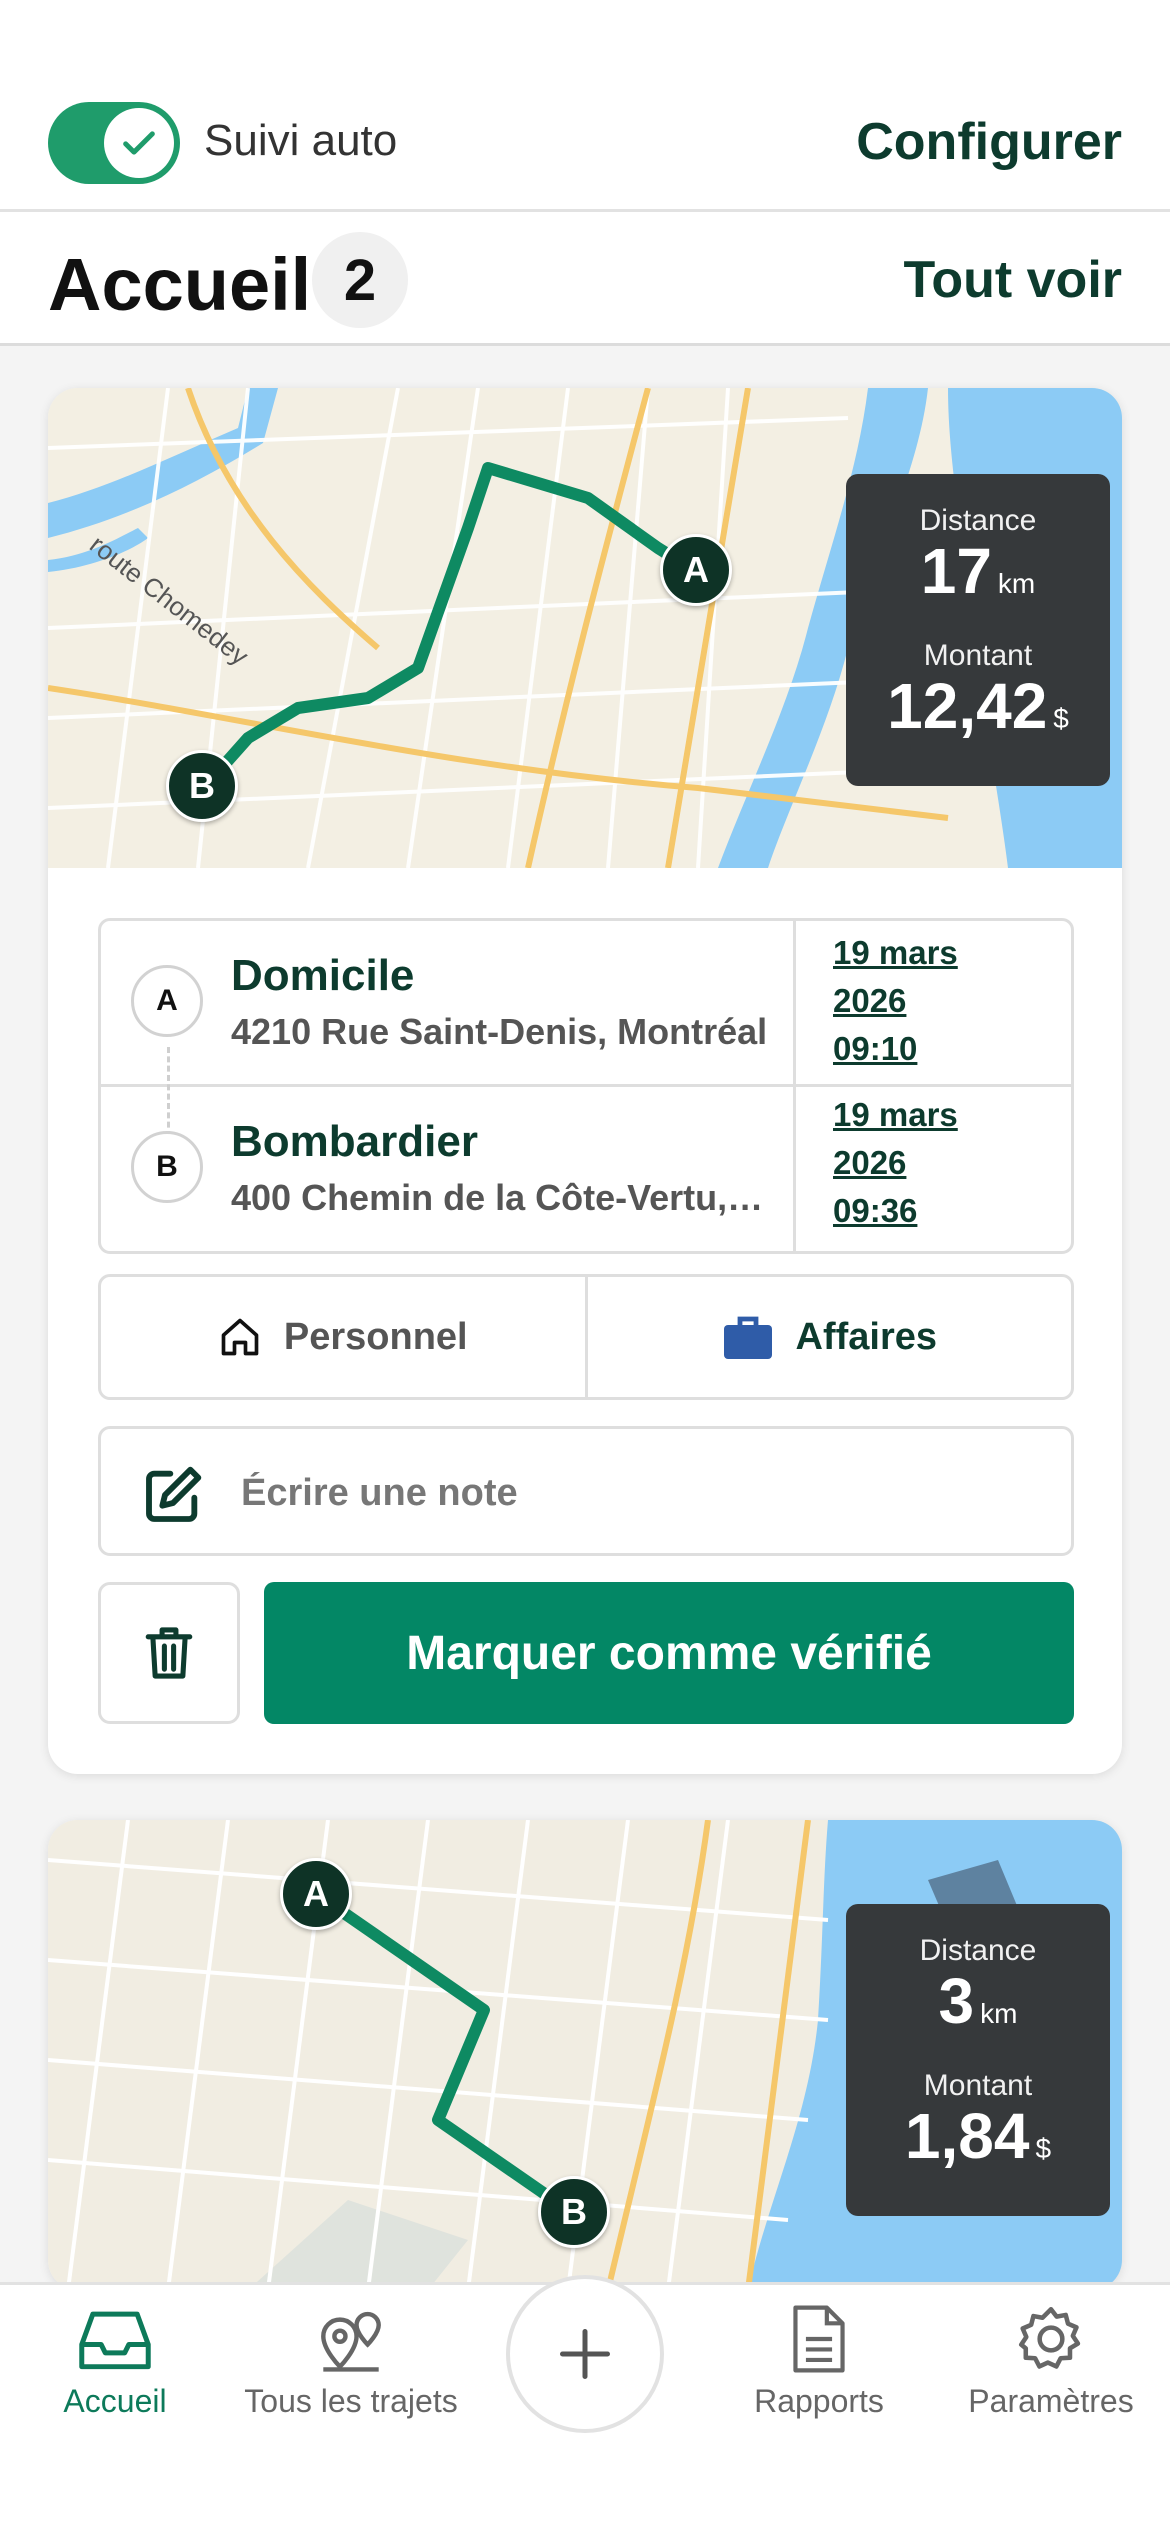 The image size is (1170, 2532). I want to click on amount-value: 12,42 $, so click(978, 706).